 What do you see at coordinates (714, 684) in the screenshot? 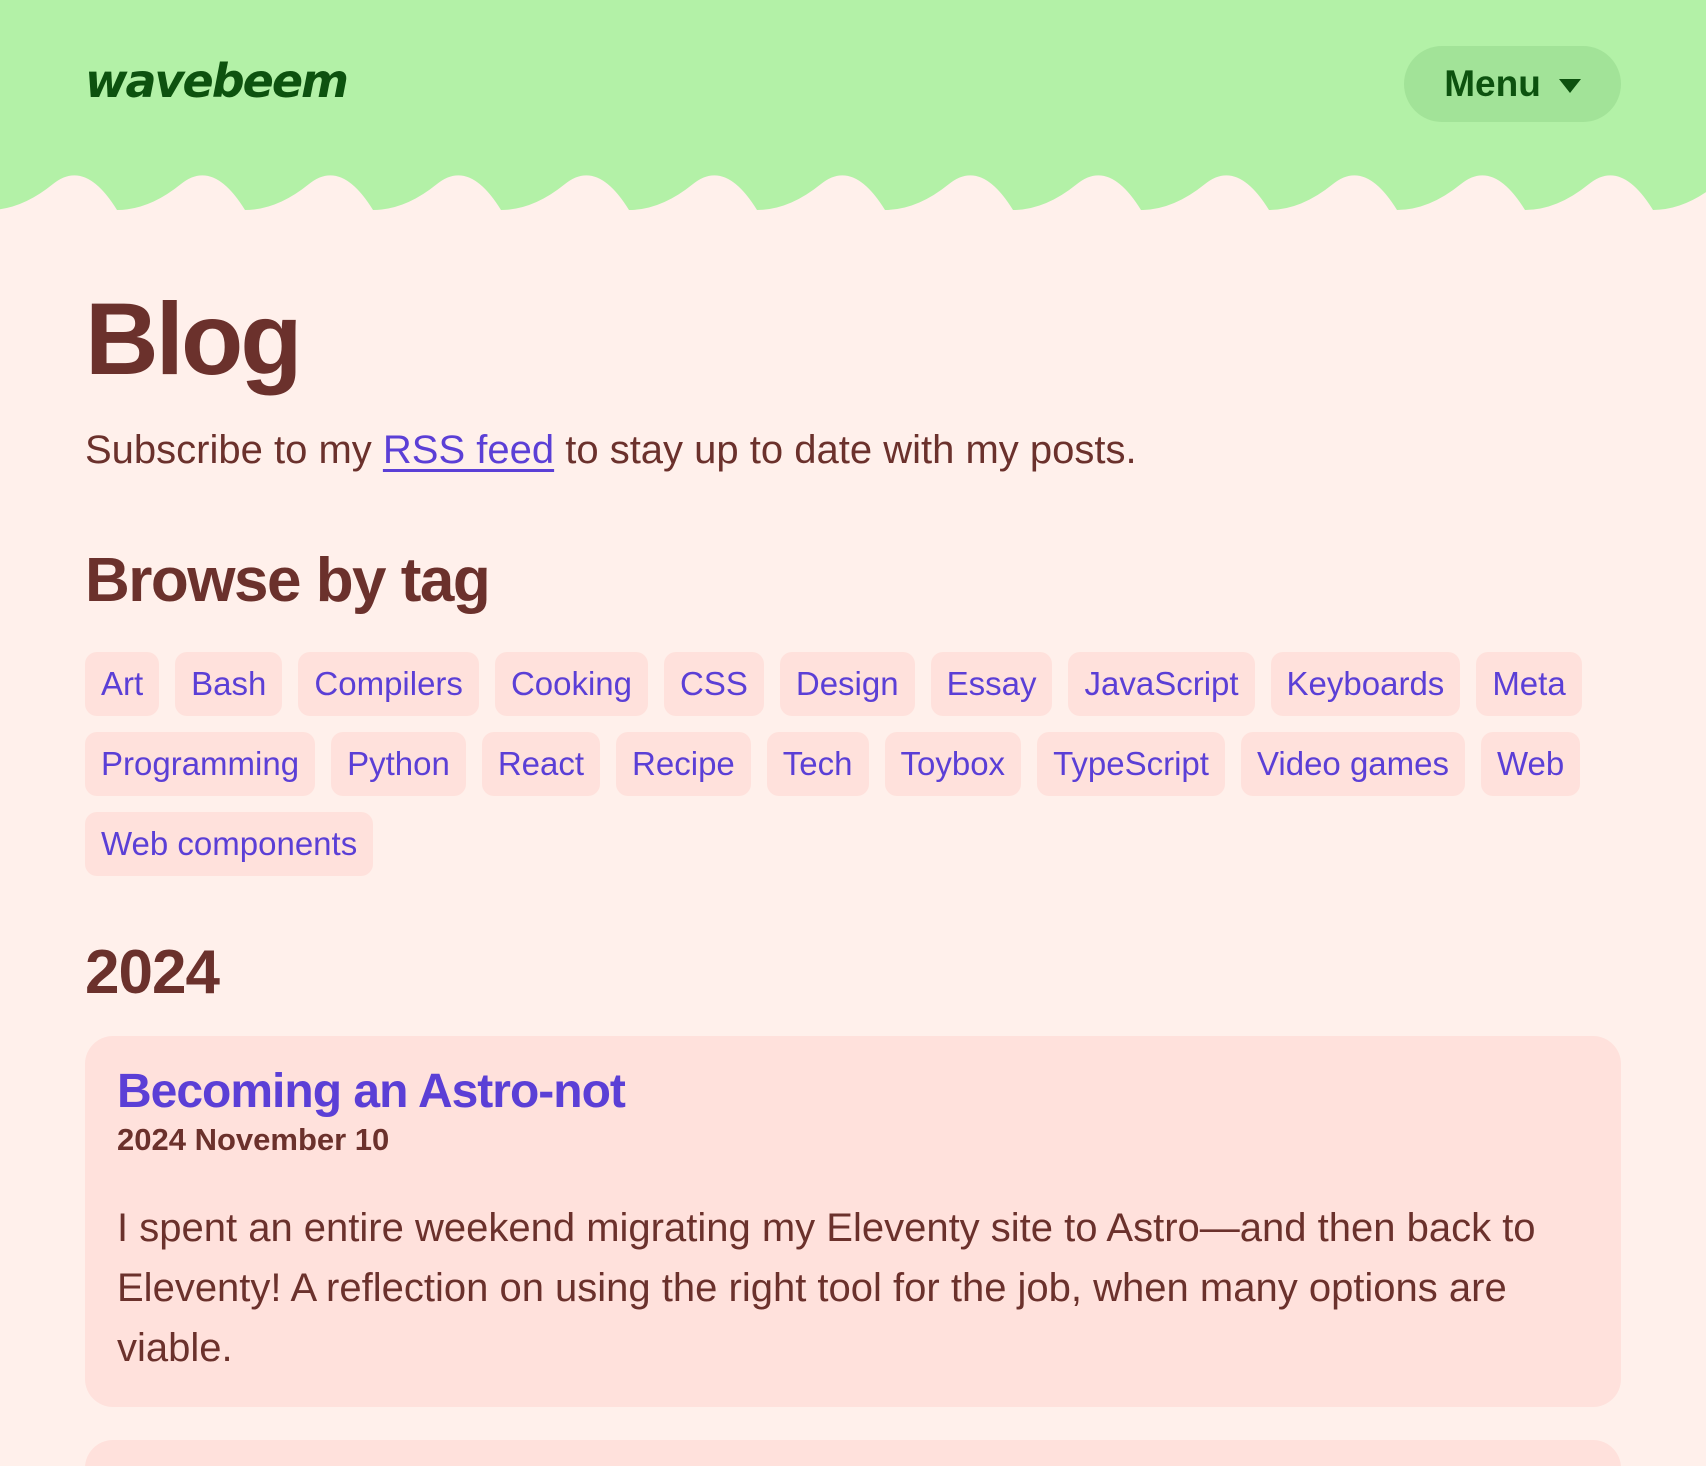
I see `tag-css: CSS` at bounding box center [714, 684].